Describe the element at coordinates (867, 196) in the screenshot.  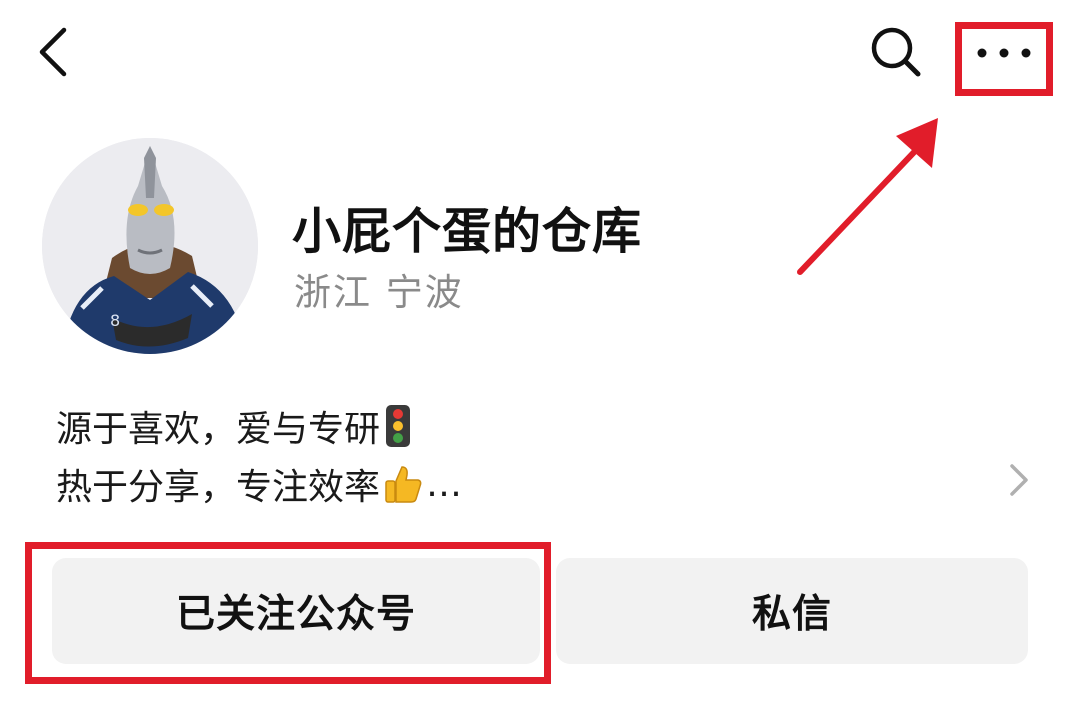
I see `annotation-arrow-icon` at that location.